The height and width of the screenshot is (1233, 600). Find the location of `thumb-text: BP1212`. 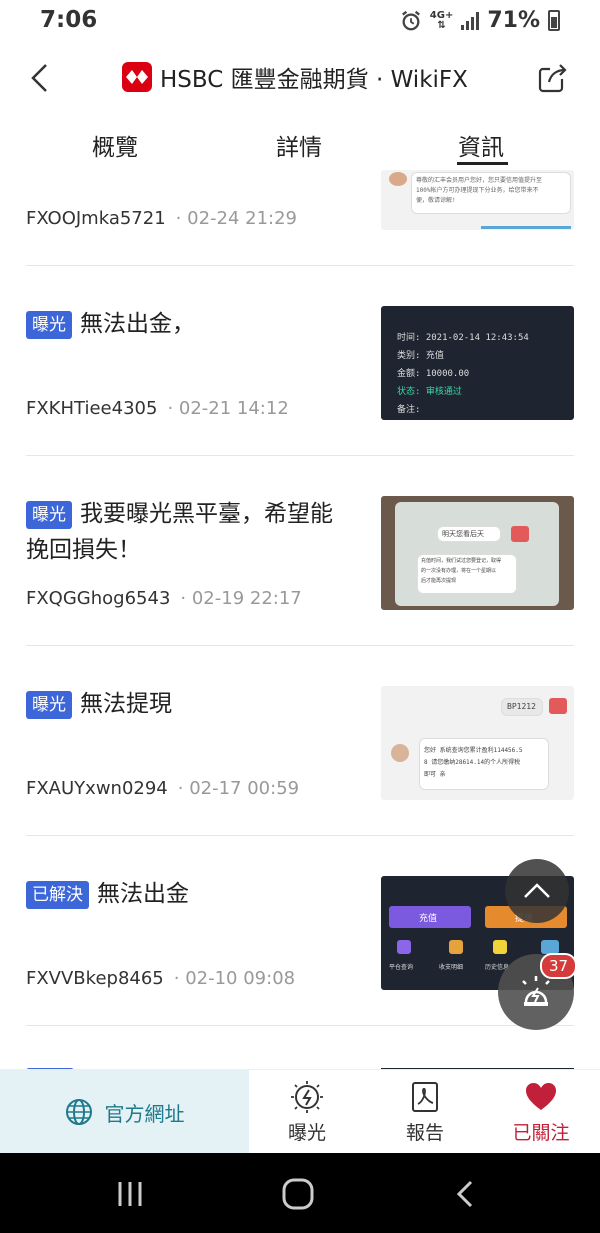

thumb-text: BP1212 is located at coordinates (521, 706).